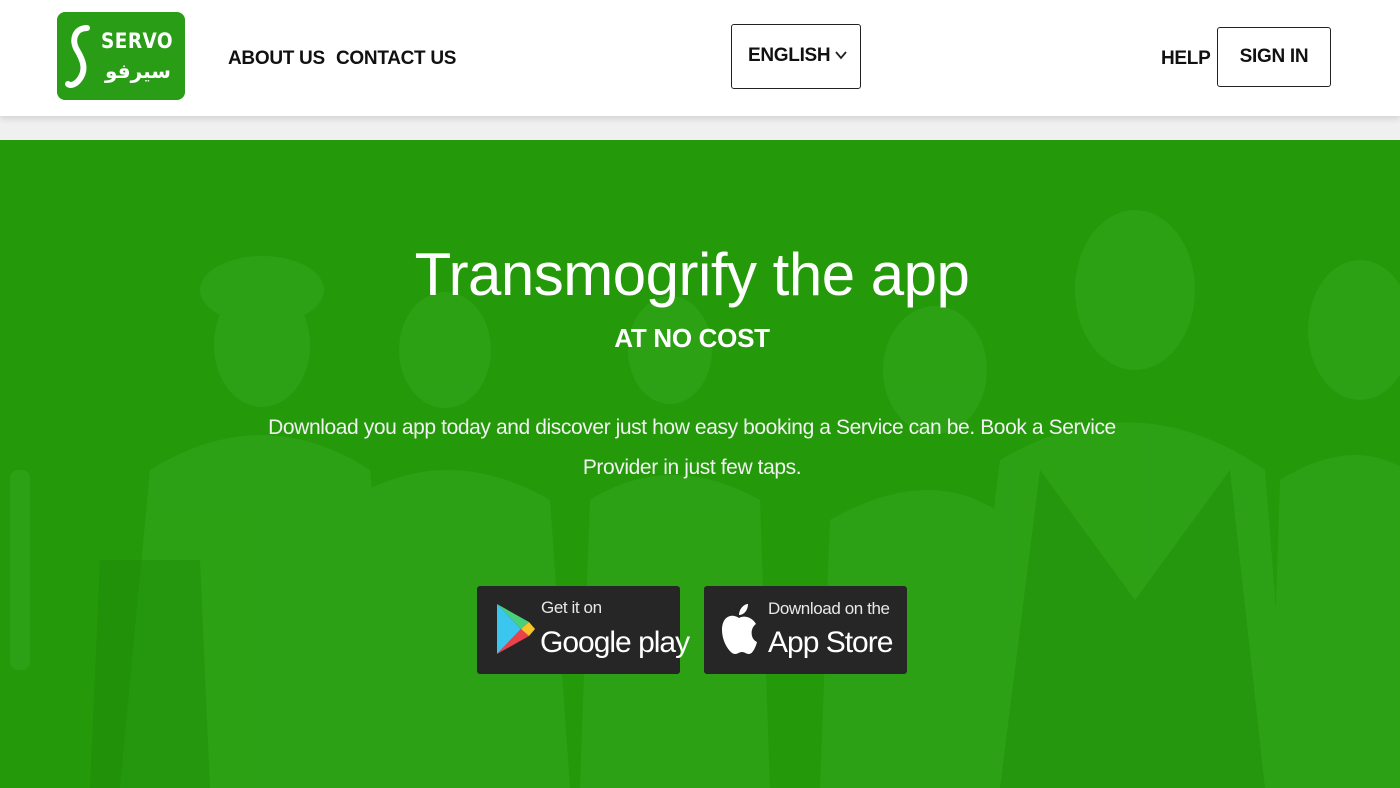  I want to click on logo-text-arabic: سيرفو, so click(138, 71).